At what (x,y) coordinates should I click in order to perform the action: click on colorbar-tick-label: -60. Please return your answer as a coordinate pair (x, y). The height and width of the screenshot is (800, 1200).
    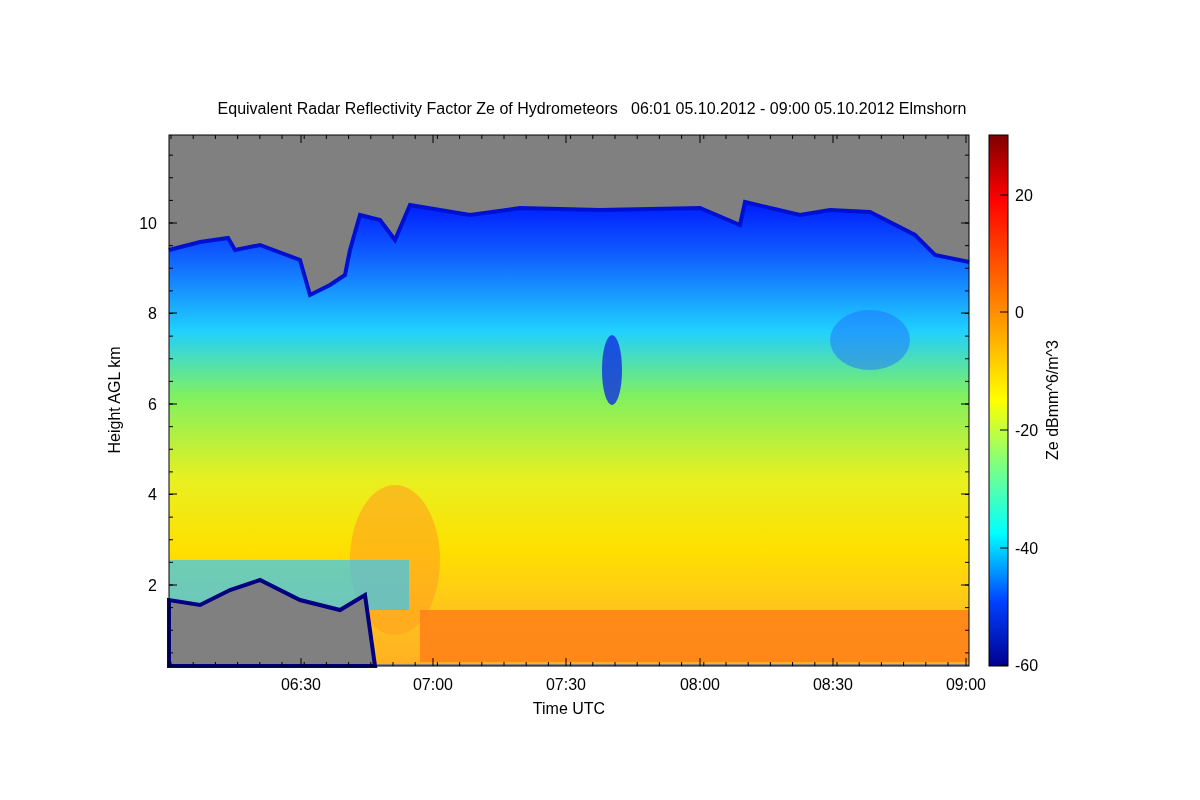
    Looking at the image, I should click on (1027, 665).